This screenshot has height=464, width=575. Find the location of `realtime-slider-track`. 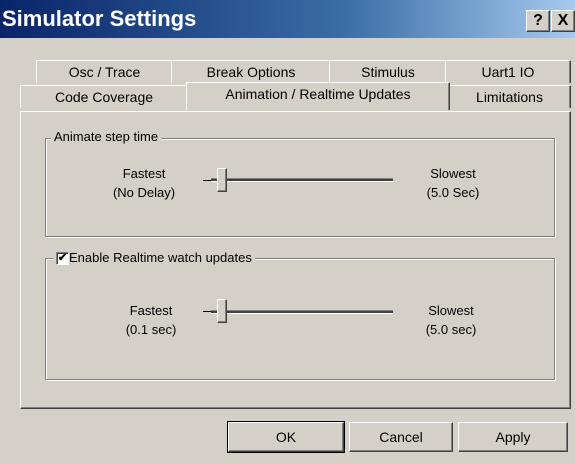

realtime-slider-track is located at coordinates (302, 312).